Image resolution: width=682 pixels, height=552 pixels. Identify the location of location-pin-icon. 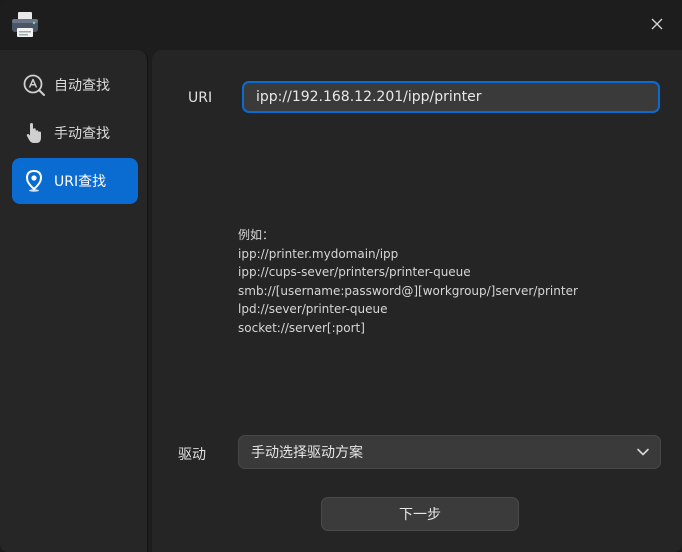
(34, 181).